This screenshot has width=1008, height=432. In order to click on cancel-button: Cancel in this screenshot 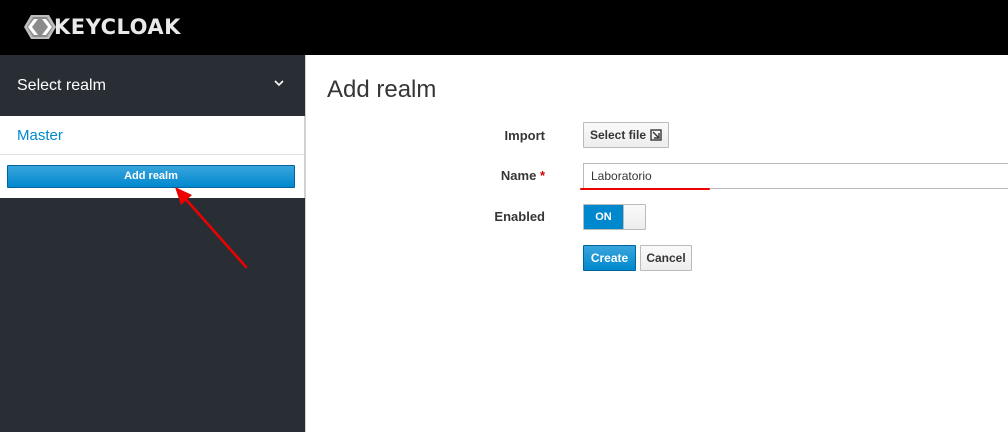, I will do `click(666, 258)`.